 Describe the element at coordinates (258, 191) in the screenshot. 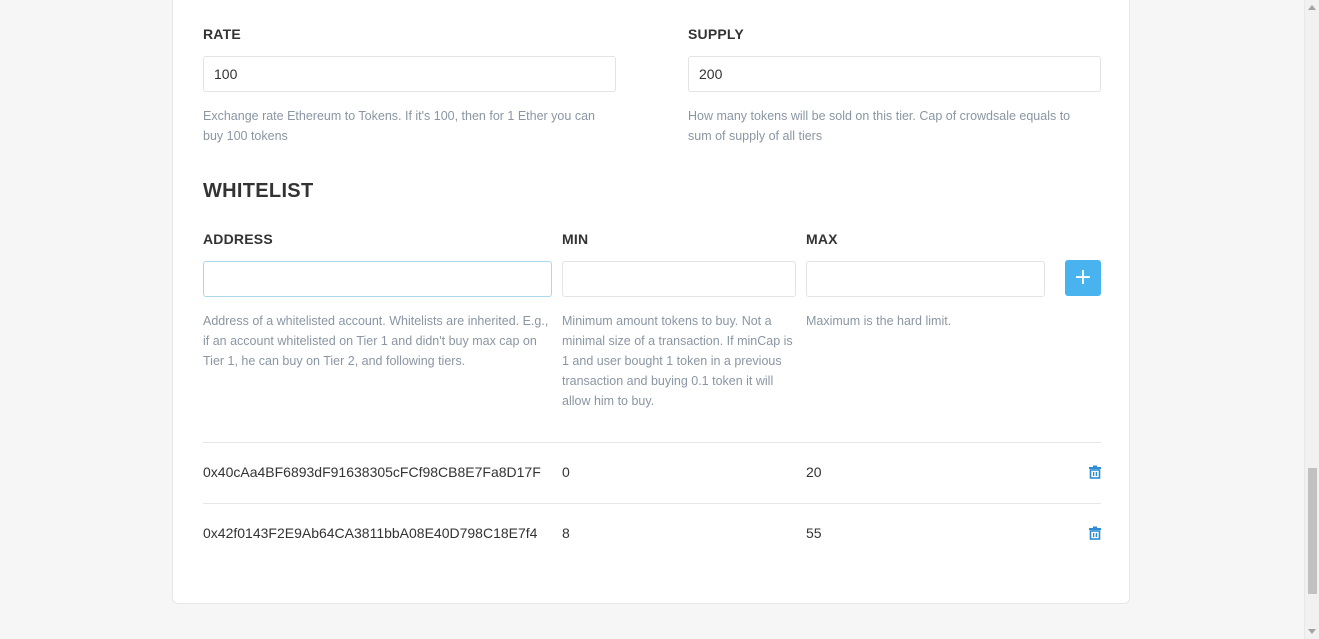

I see `whitelist-title: WHITELIST` at that location.